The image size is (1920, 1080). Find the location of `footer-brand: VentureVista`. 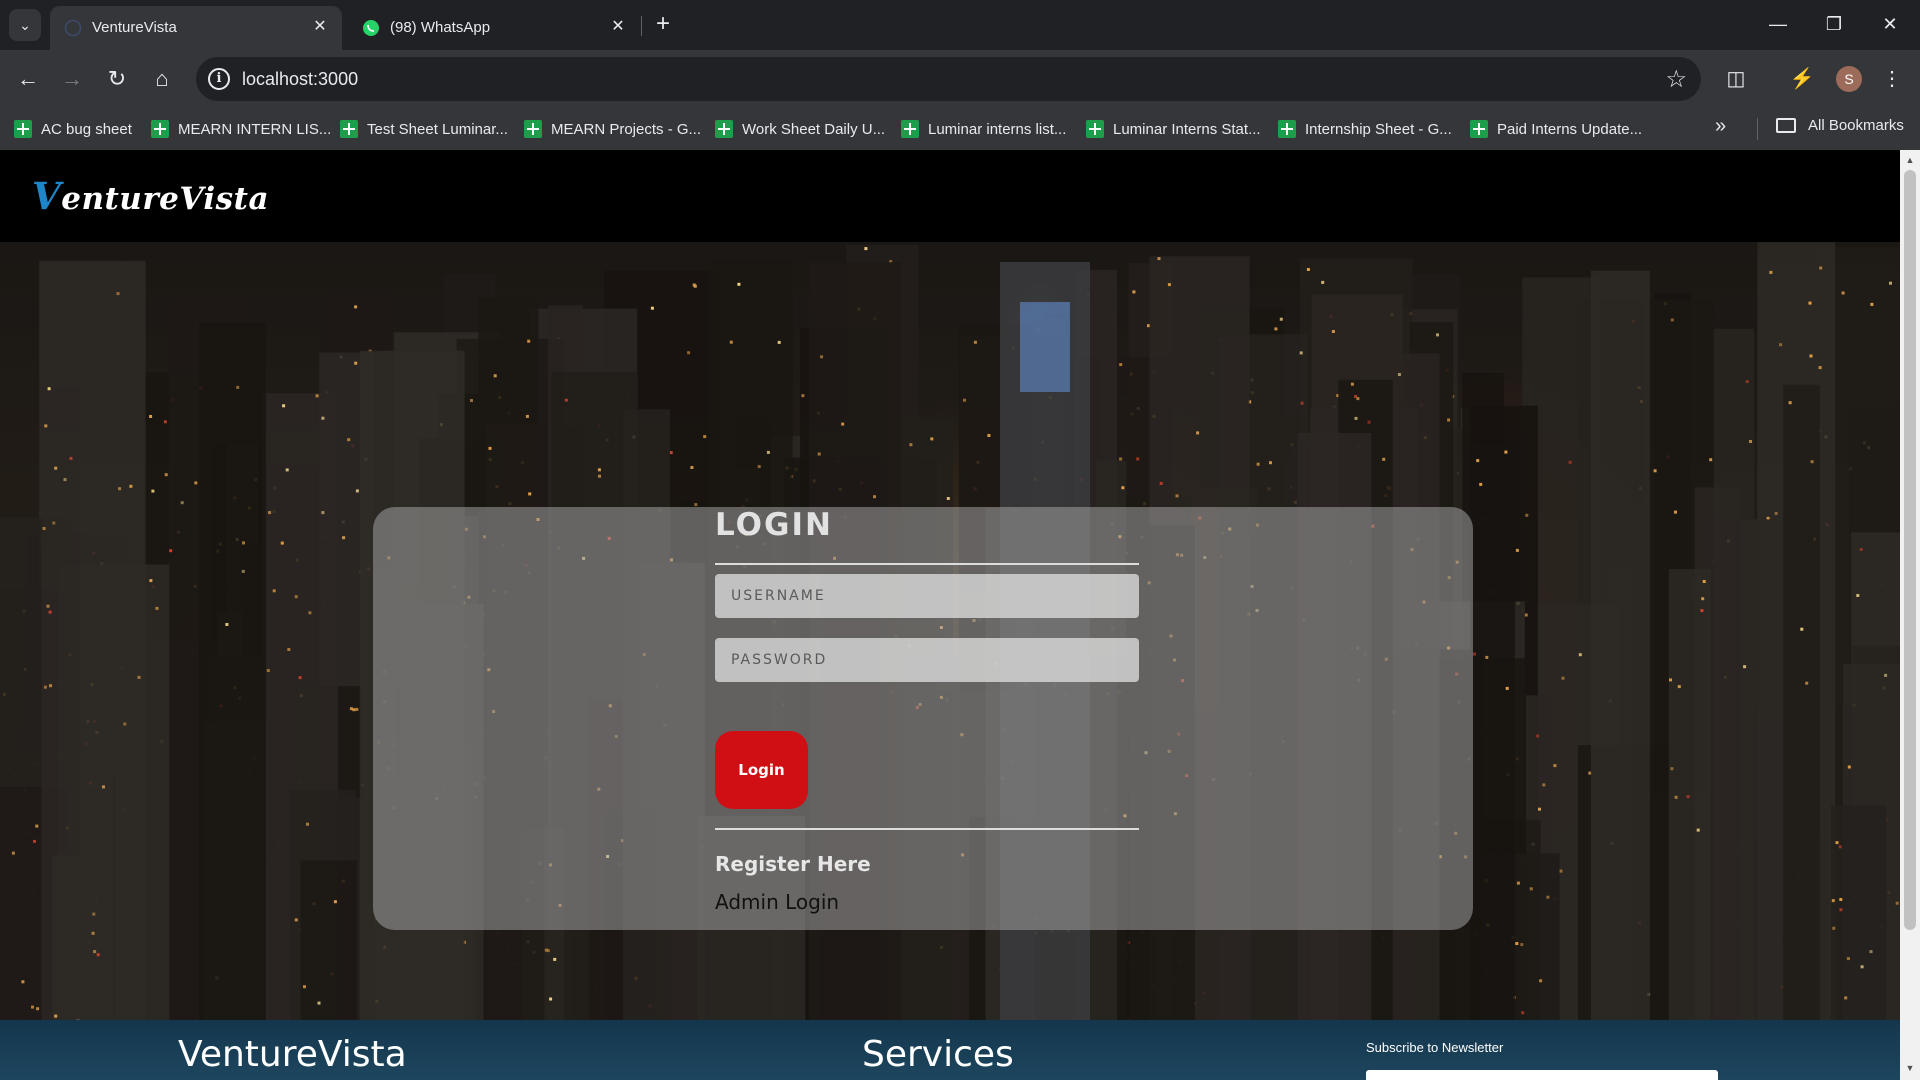

footer-brand: VentureVista is located at coordinates (292, 1054).